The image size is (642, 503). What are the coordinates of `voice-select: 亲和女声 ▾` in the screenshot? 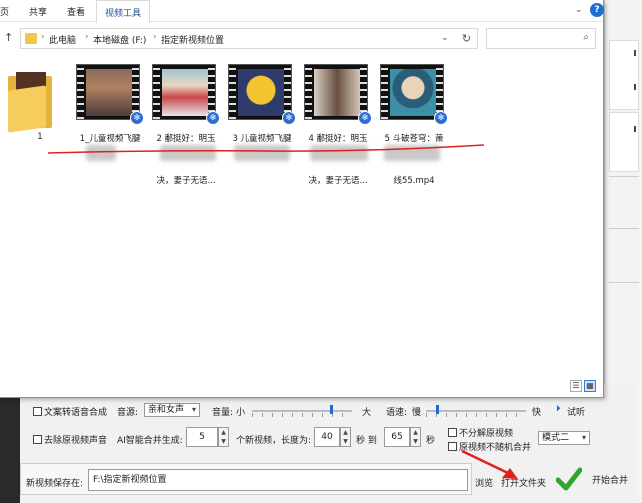 It's located at (172, 410).